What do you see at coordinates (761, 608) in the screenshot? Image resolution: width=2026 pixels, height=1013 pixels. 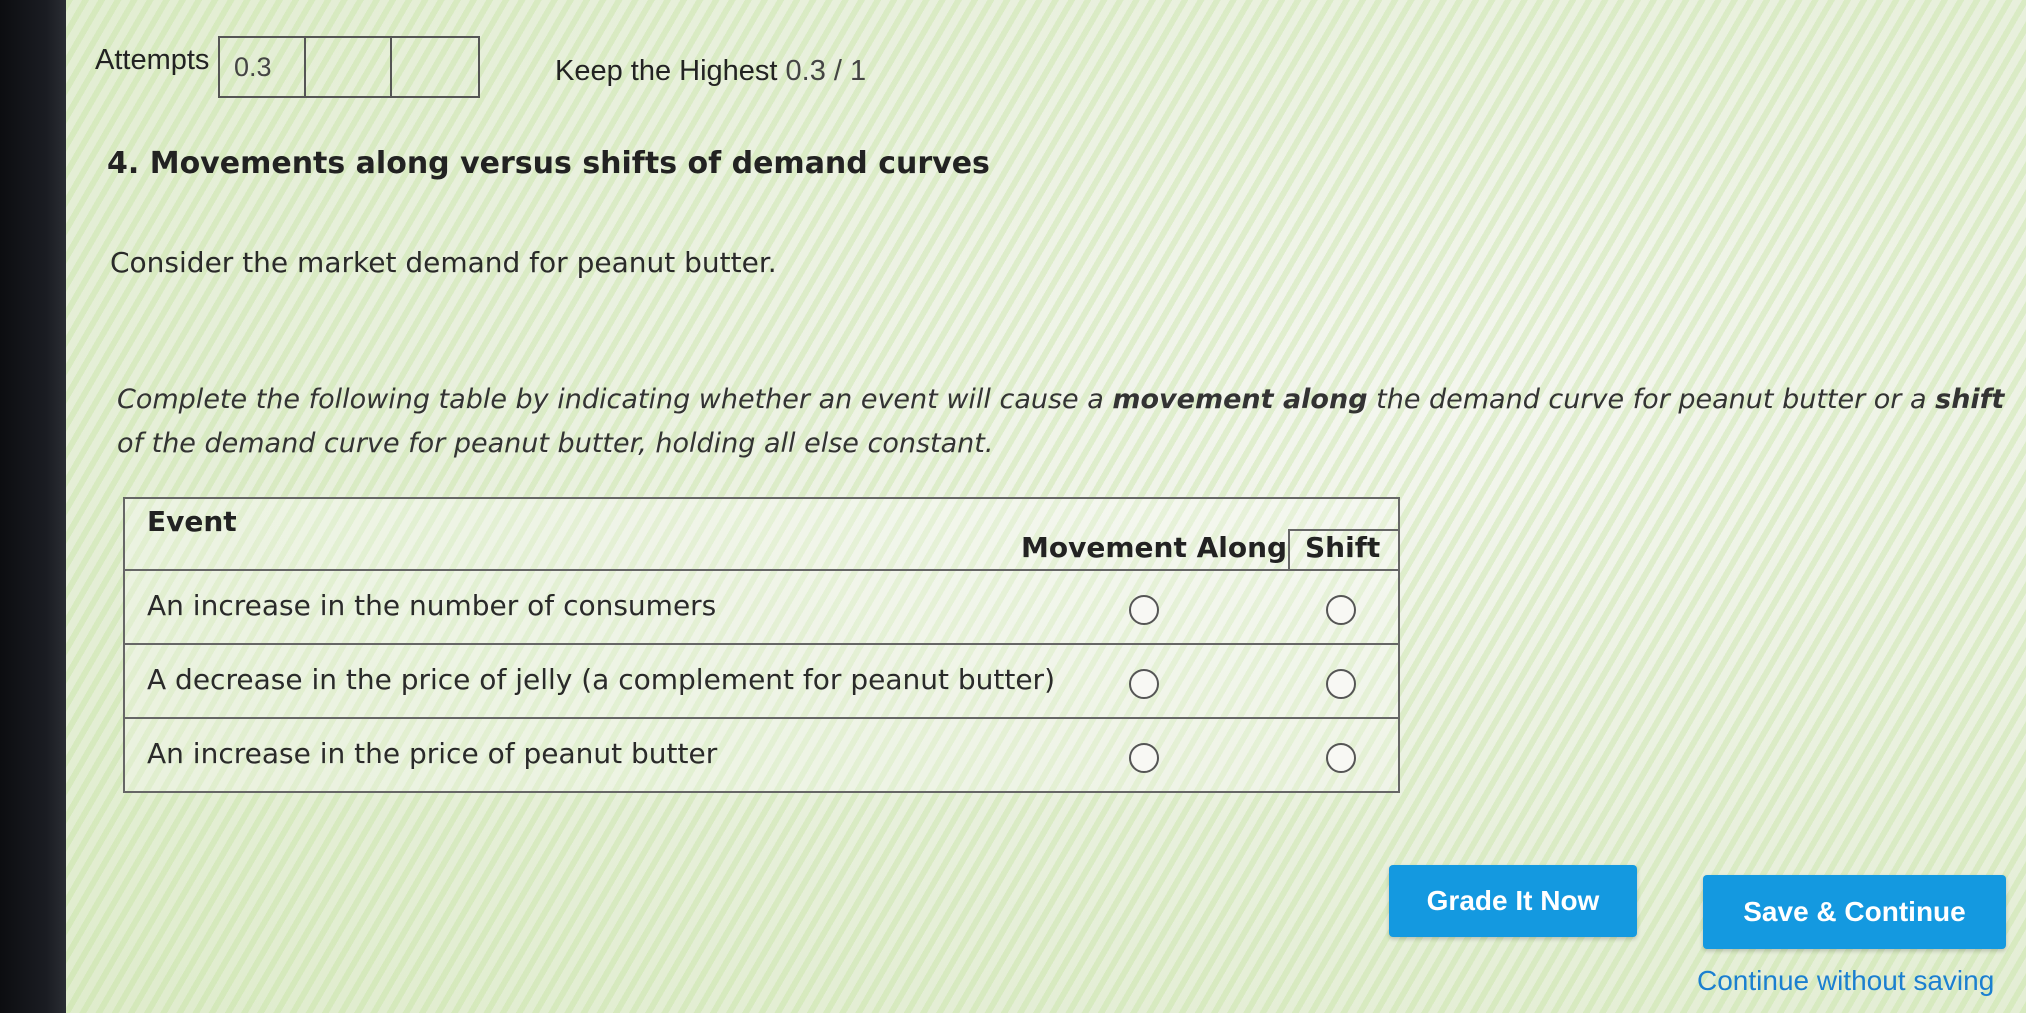 I see `table-row: An increase in the number of consumers` at bounding box center [761, 608].